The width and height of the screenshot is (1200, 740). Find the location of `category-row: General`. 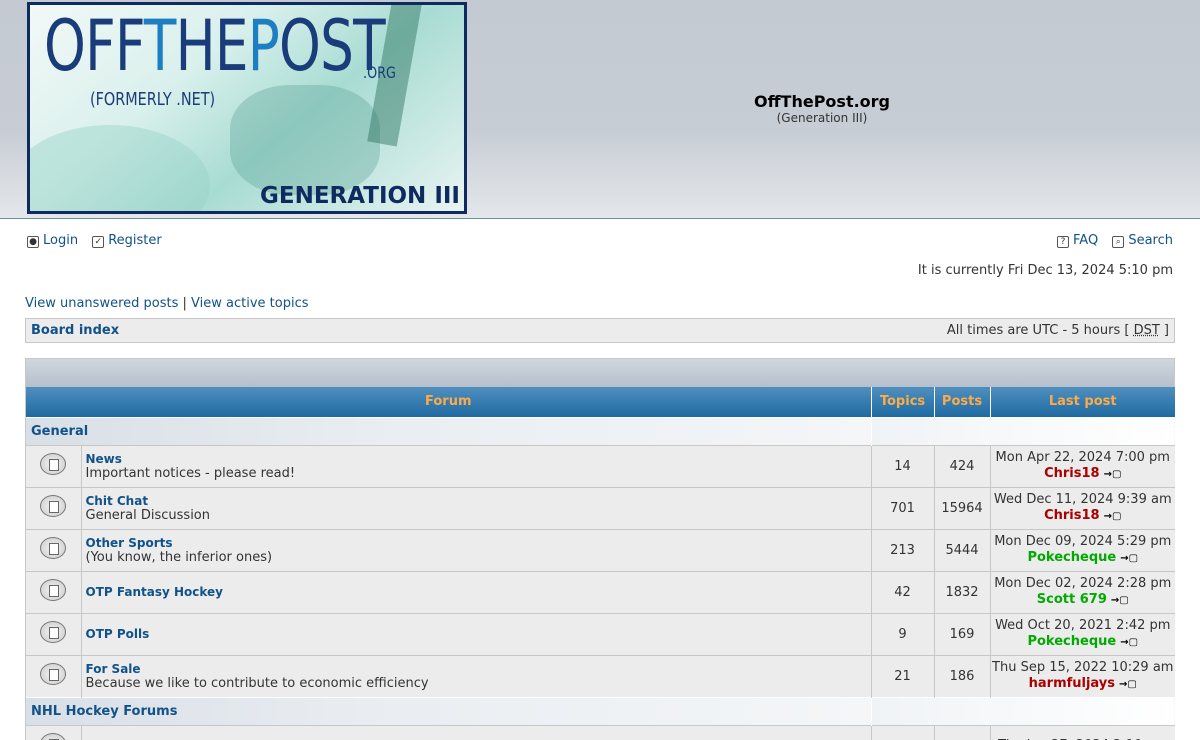

category-row: General is located at coordinates (600, 430).